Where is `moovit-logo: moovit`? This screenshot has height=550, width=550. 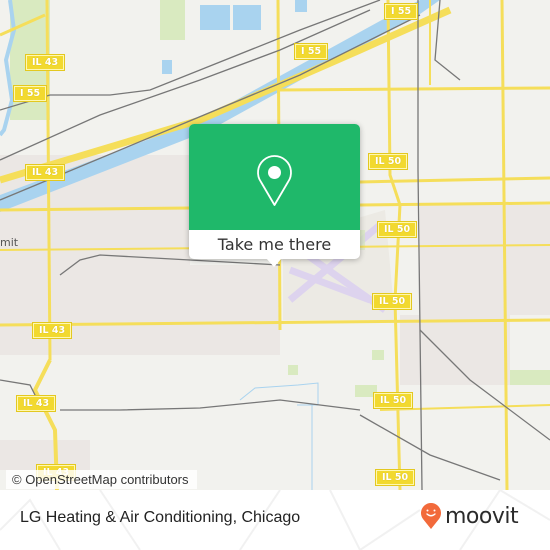 moovit-logo: moovit is located at coordinates (469, 516).